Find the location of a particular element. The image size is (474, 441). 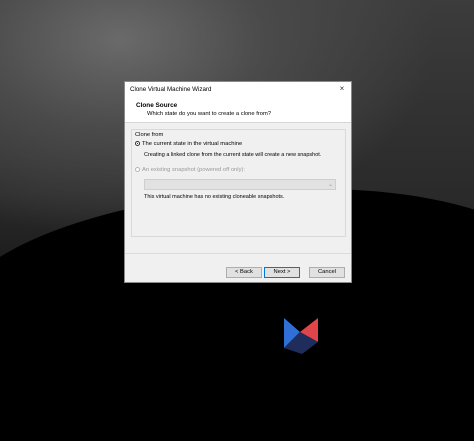

radio-current-state-label: The current state in the virtual machine is located at coordinates (192, 144).